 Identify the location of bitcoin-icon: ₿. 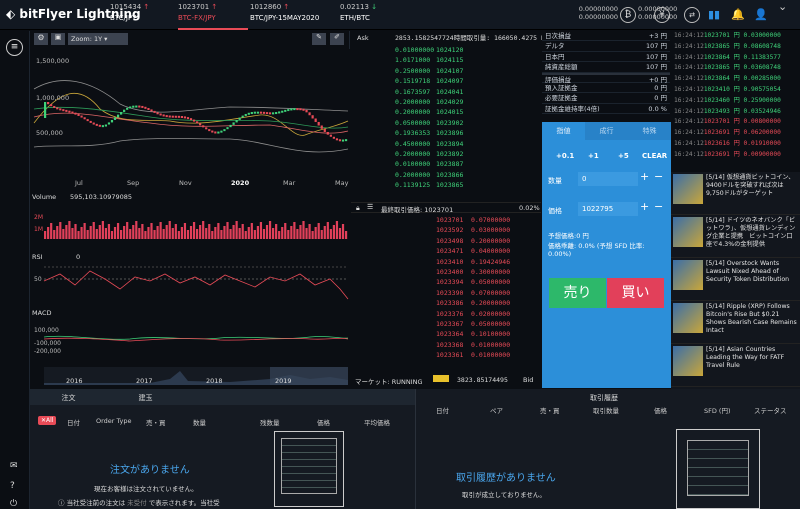
(628, 15).